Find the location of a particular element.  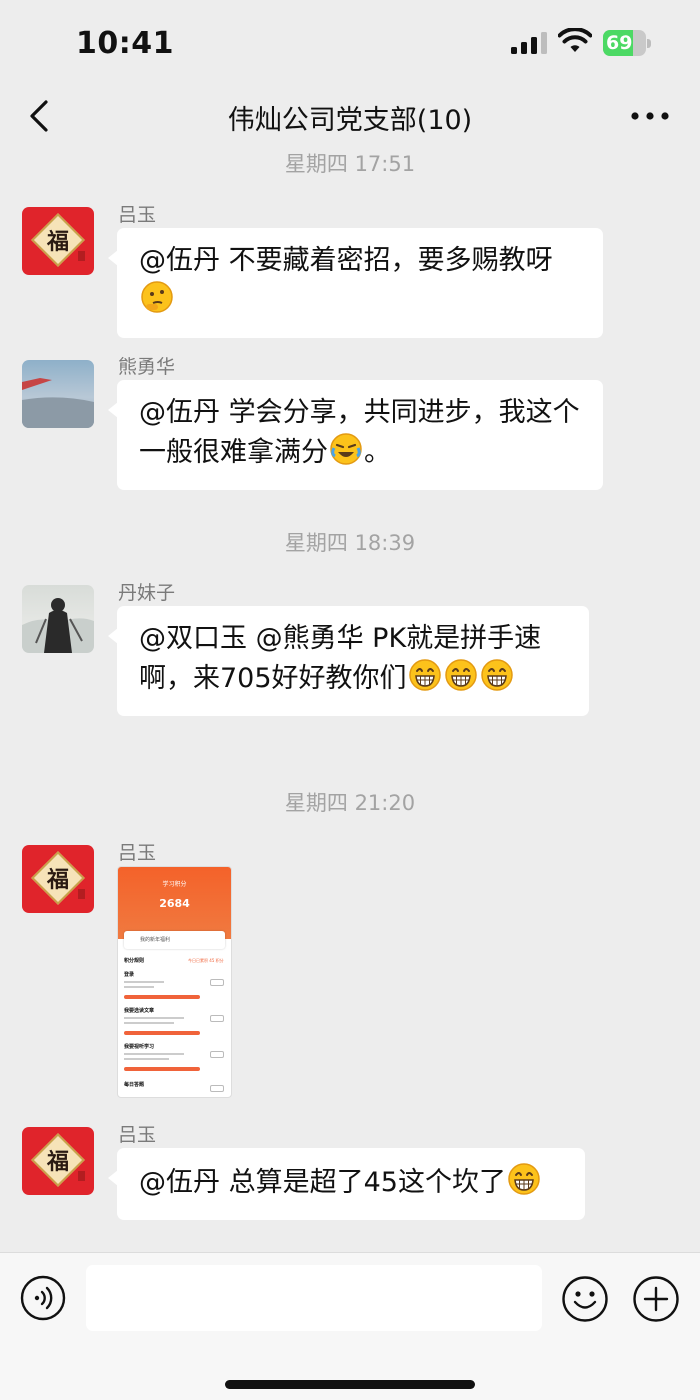

thinking-emoji is located at coordinates (157, 297).